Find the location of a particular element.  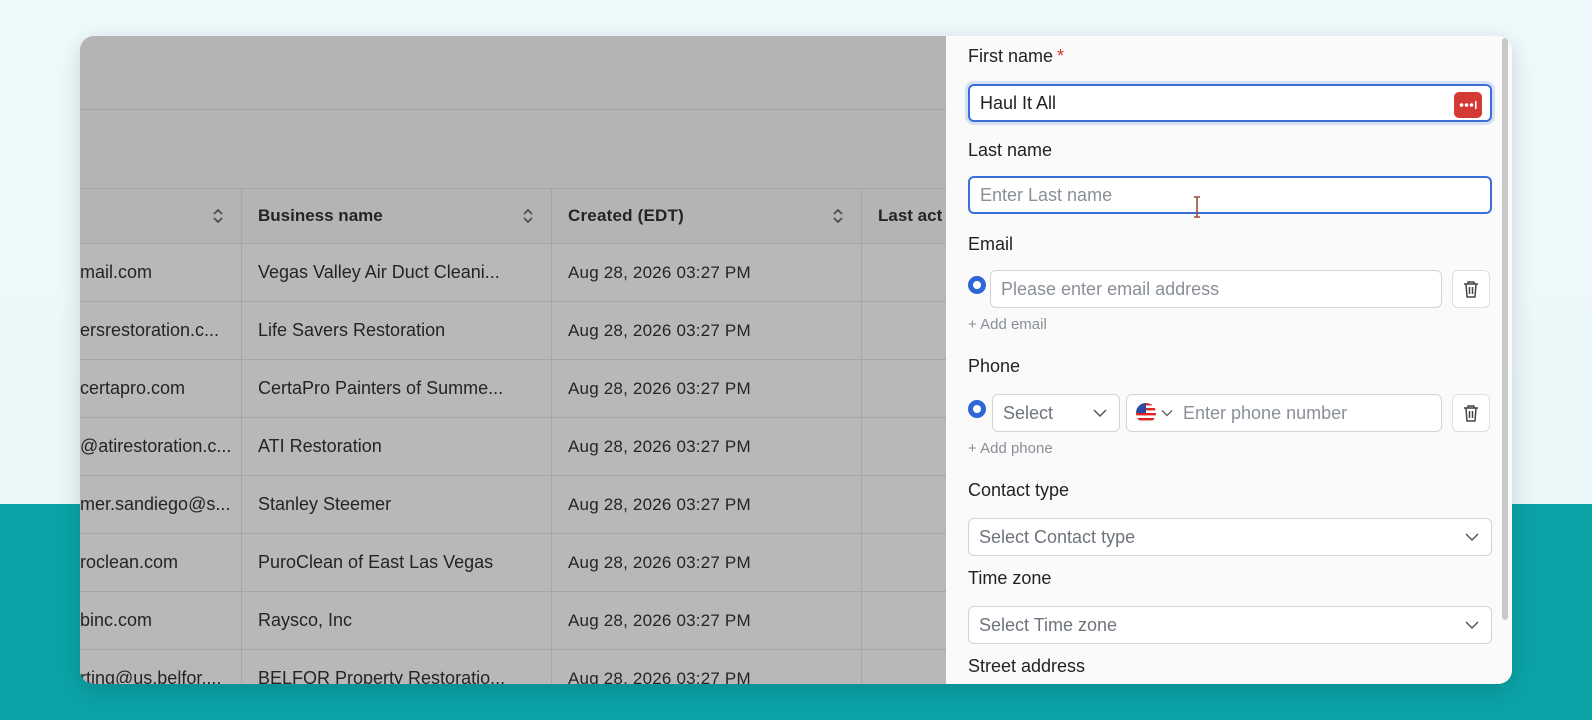

delete-email-button is located at coordinates (1471, 289).